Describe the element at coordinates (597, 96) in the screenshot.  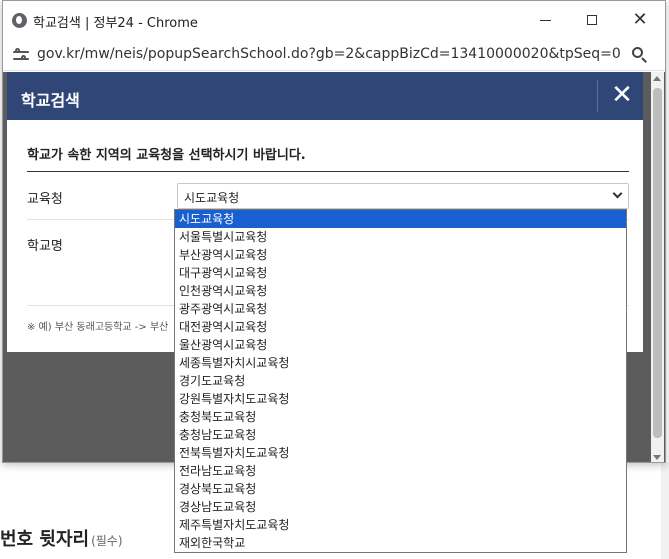
I see `header-divider` at that location.